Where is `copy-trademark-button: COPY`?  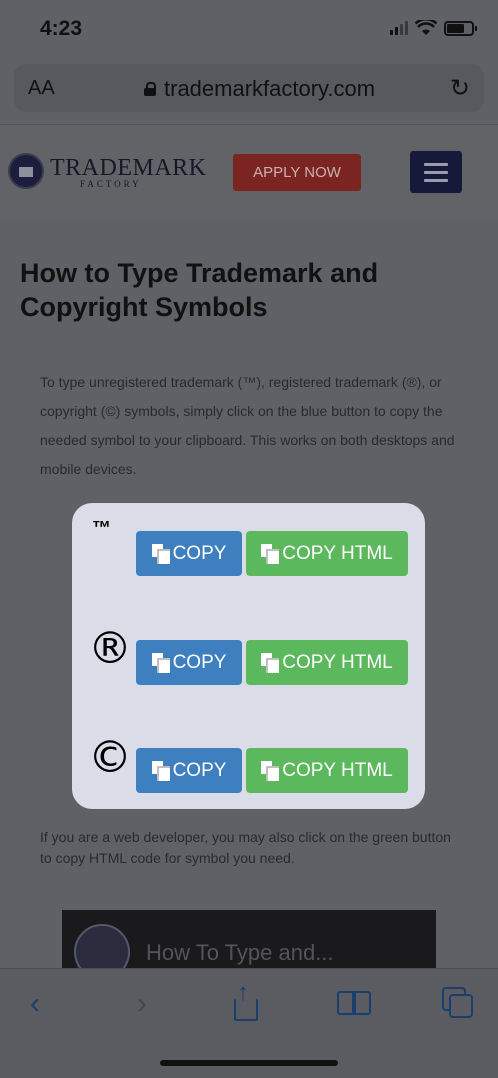
copy-trademark-button: COPY is located at coordinates (189, 553).